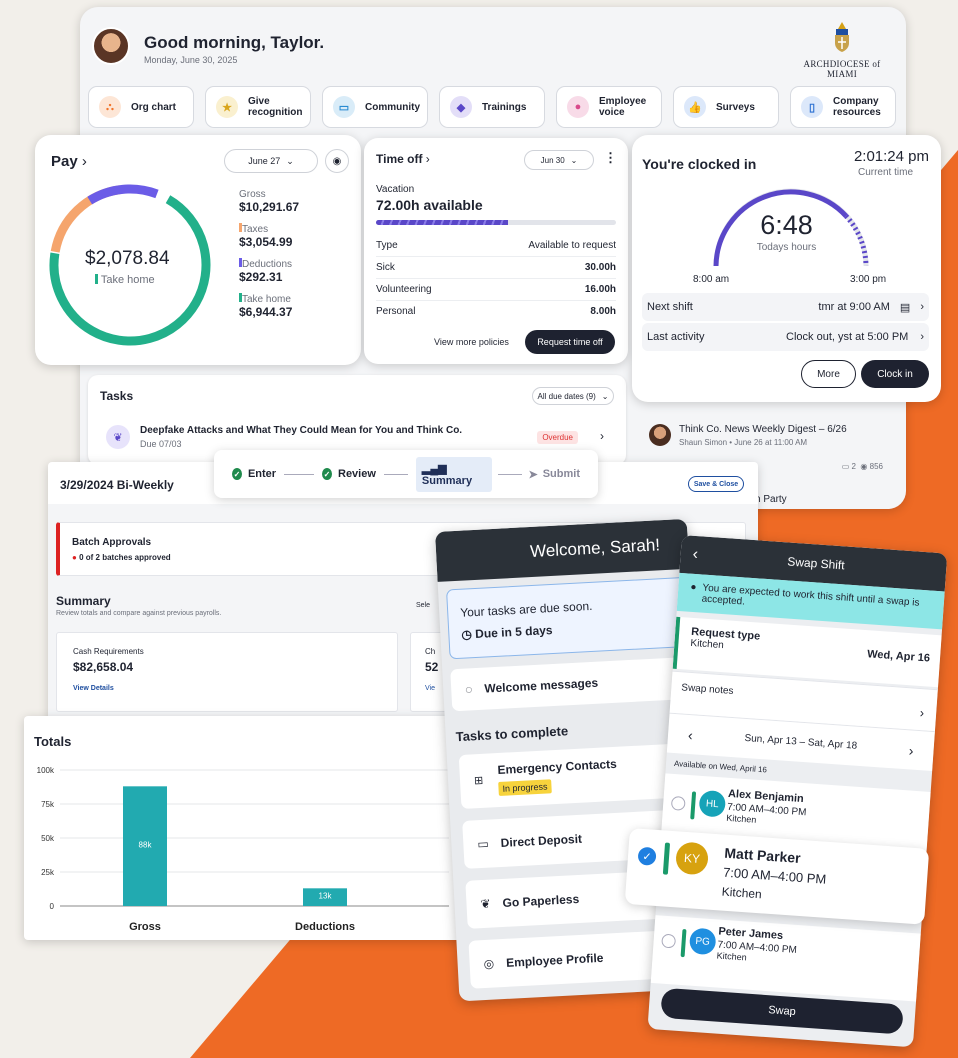 The image size is (958, 1058). What do you see at coordinates (46, 770) in the screenshot?
I see `y-tick-label: 100k` at bounding box center [46, 770].